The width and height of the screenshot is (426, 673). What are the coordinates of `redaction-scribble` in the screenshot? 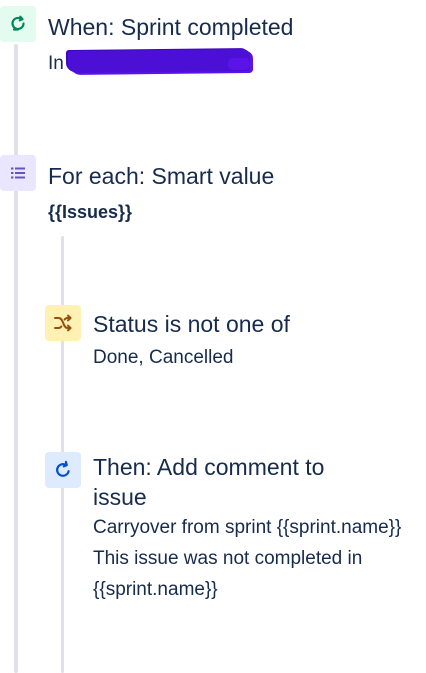 It's located at (159, 61).